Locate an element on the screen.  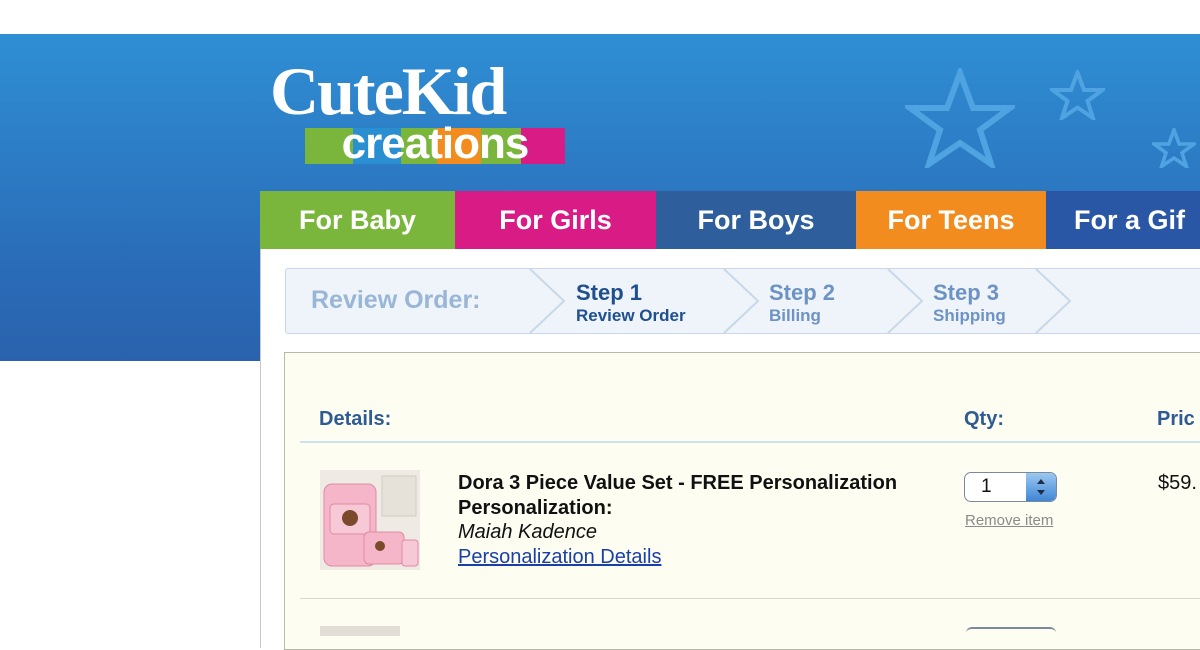
nav-for-teens: For Teens is located at coordinates (951, 220).